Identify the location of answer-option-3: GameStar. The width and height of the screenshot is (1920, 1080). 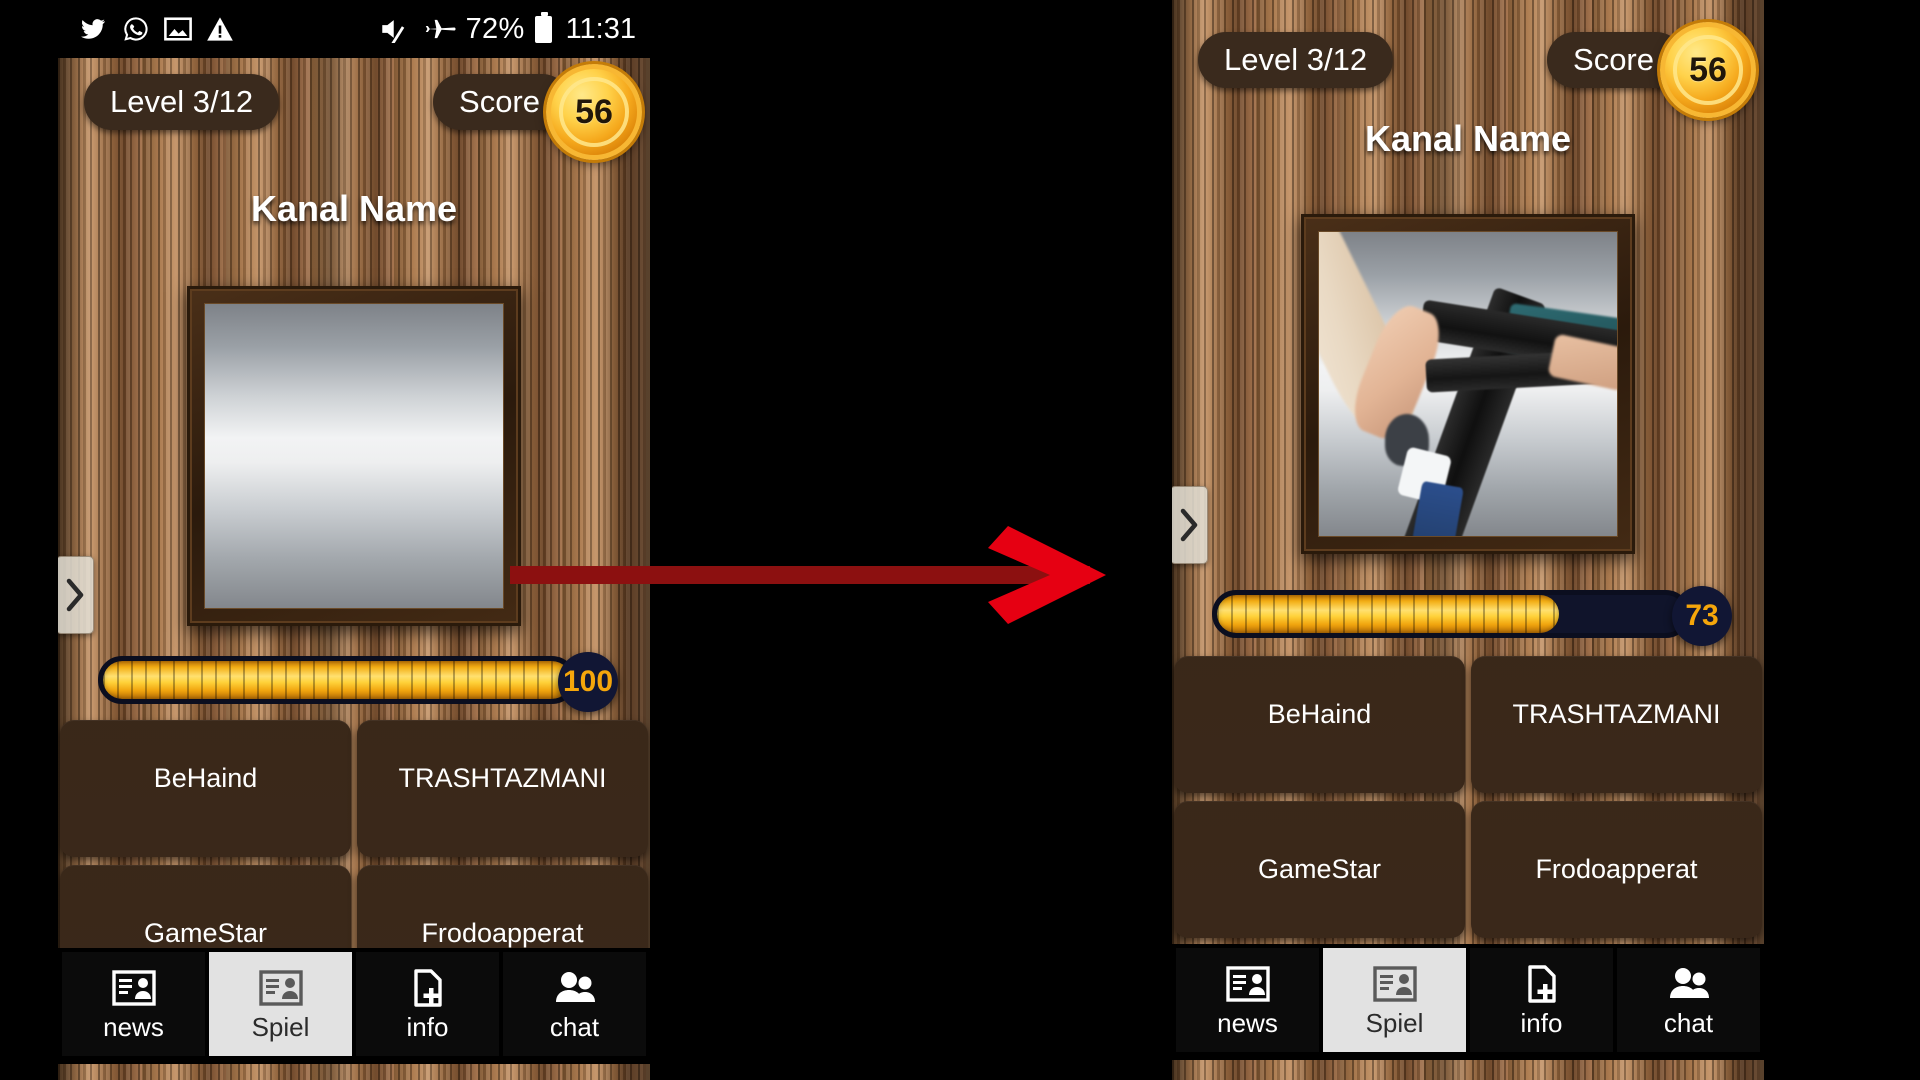
(1319, 869).